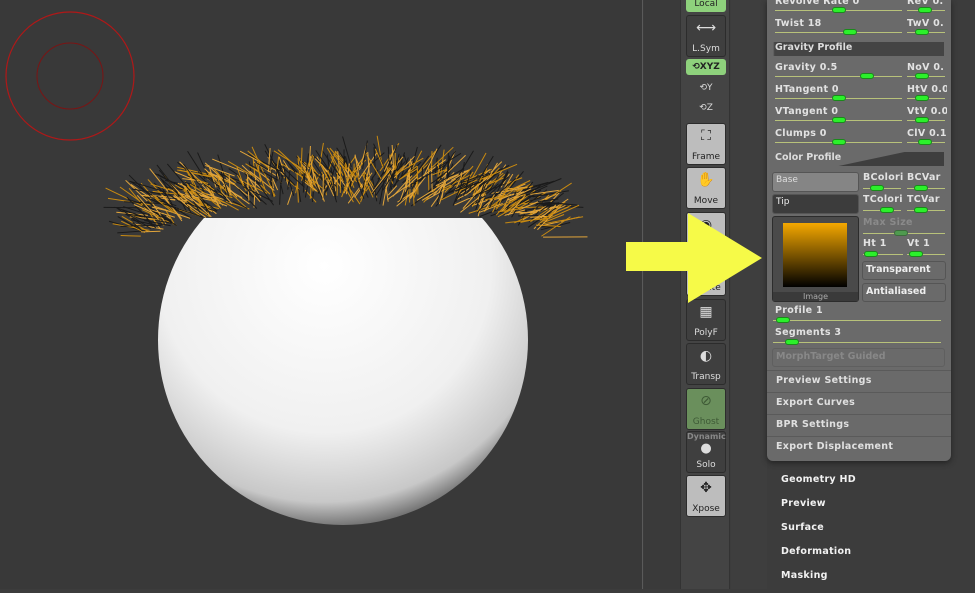  I want to click on sub-slider-label: ReV 0., so click(927, 3).